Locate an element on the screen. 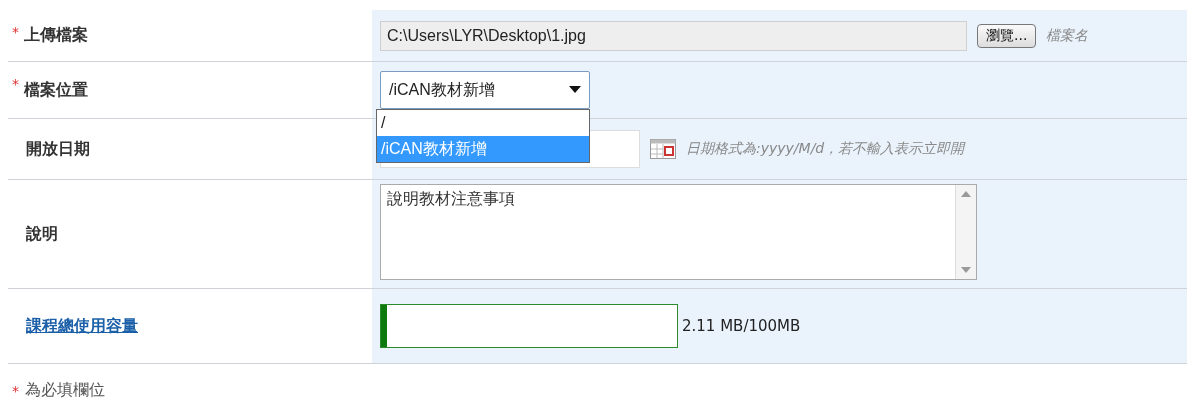 The image size is (1187, 411). calendar-icon is located at coordinates (663, 149).